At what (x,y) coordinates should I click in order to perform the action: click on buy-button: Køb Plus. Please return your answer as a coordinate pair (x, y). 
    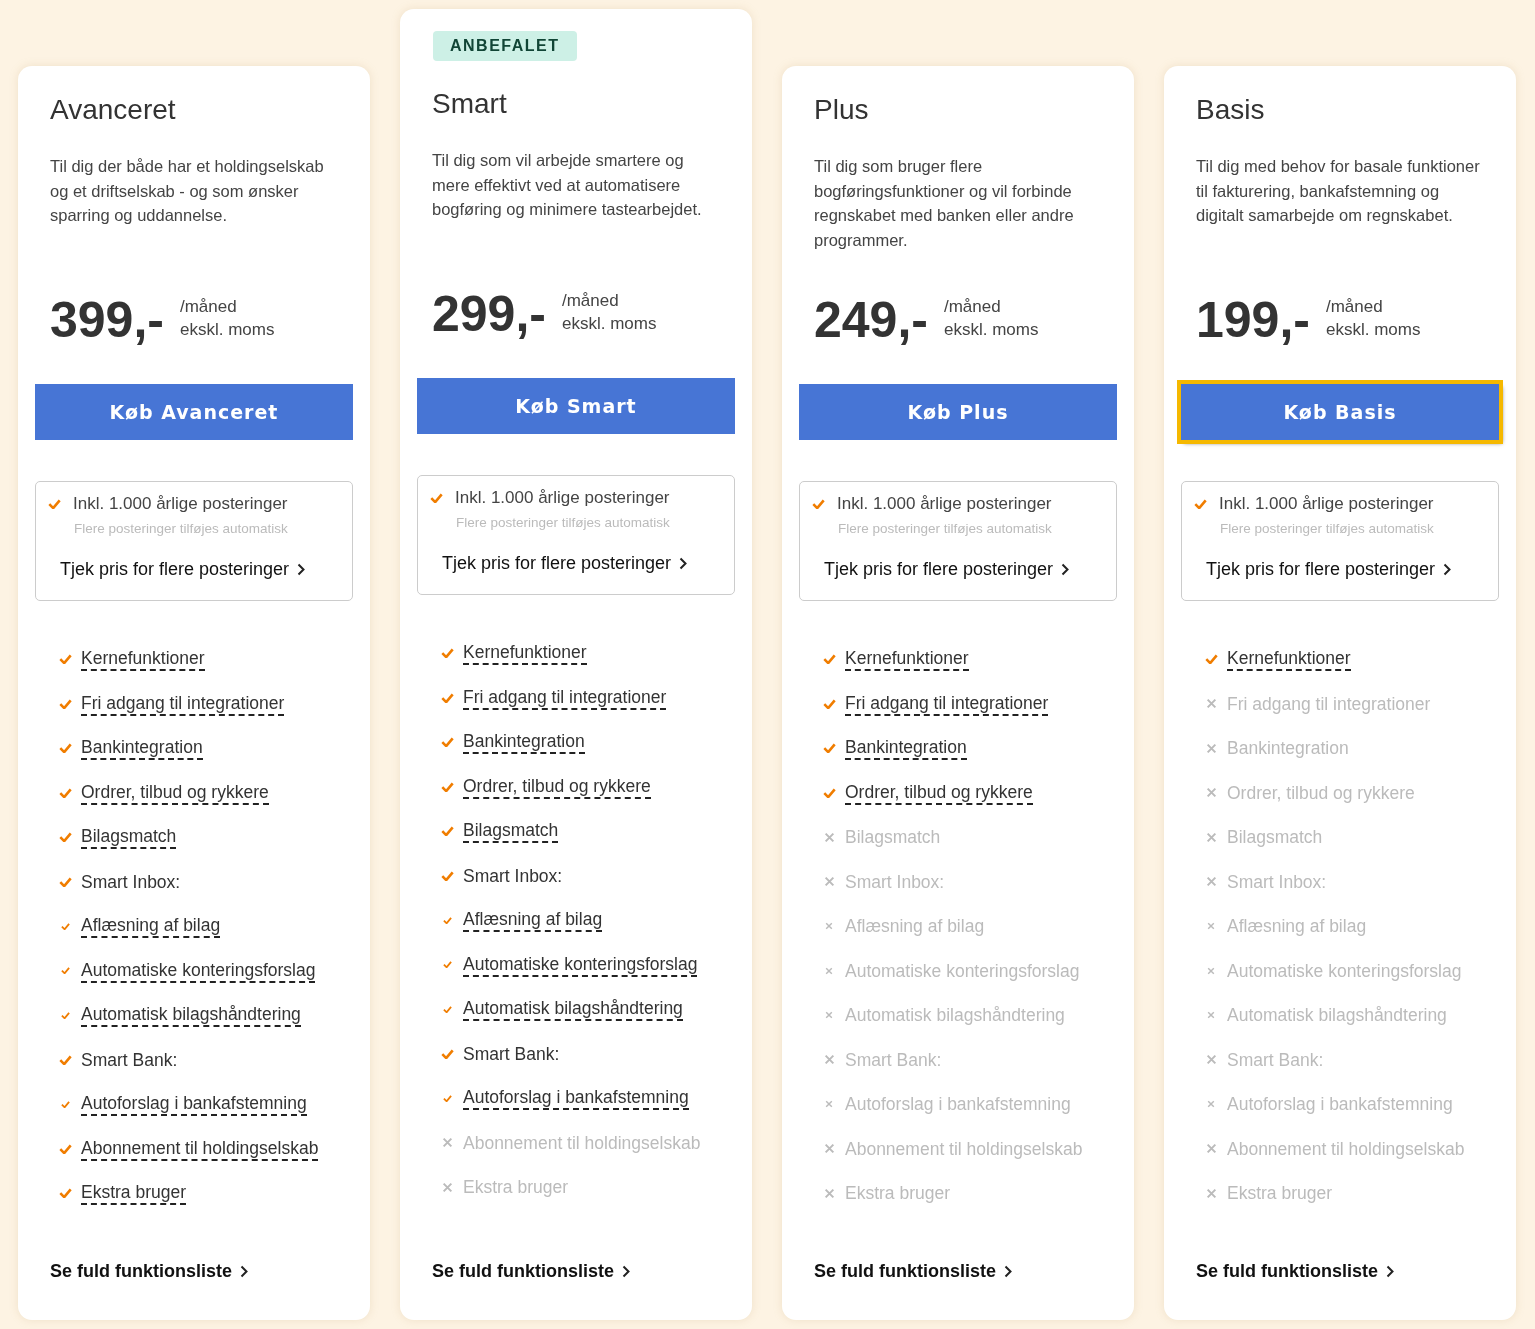
    Looking at the image, I should click on (958, 412).